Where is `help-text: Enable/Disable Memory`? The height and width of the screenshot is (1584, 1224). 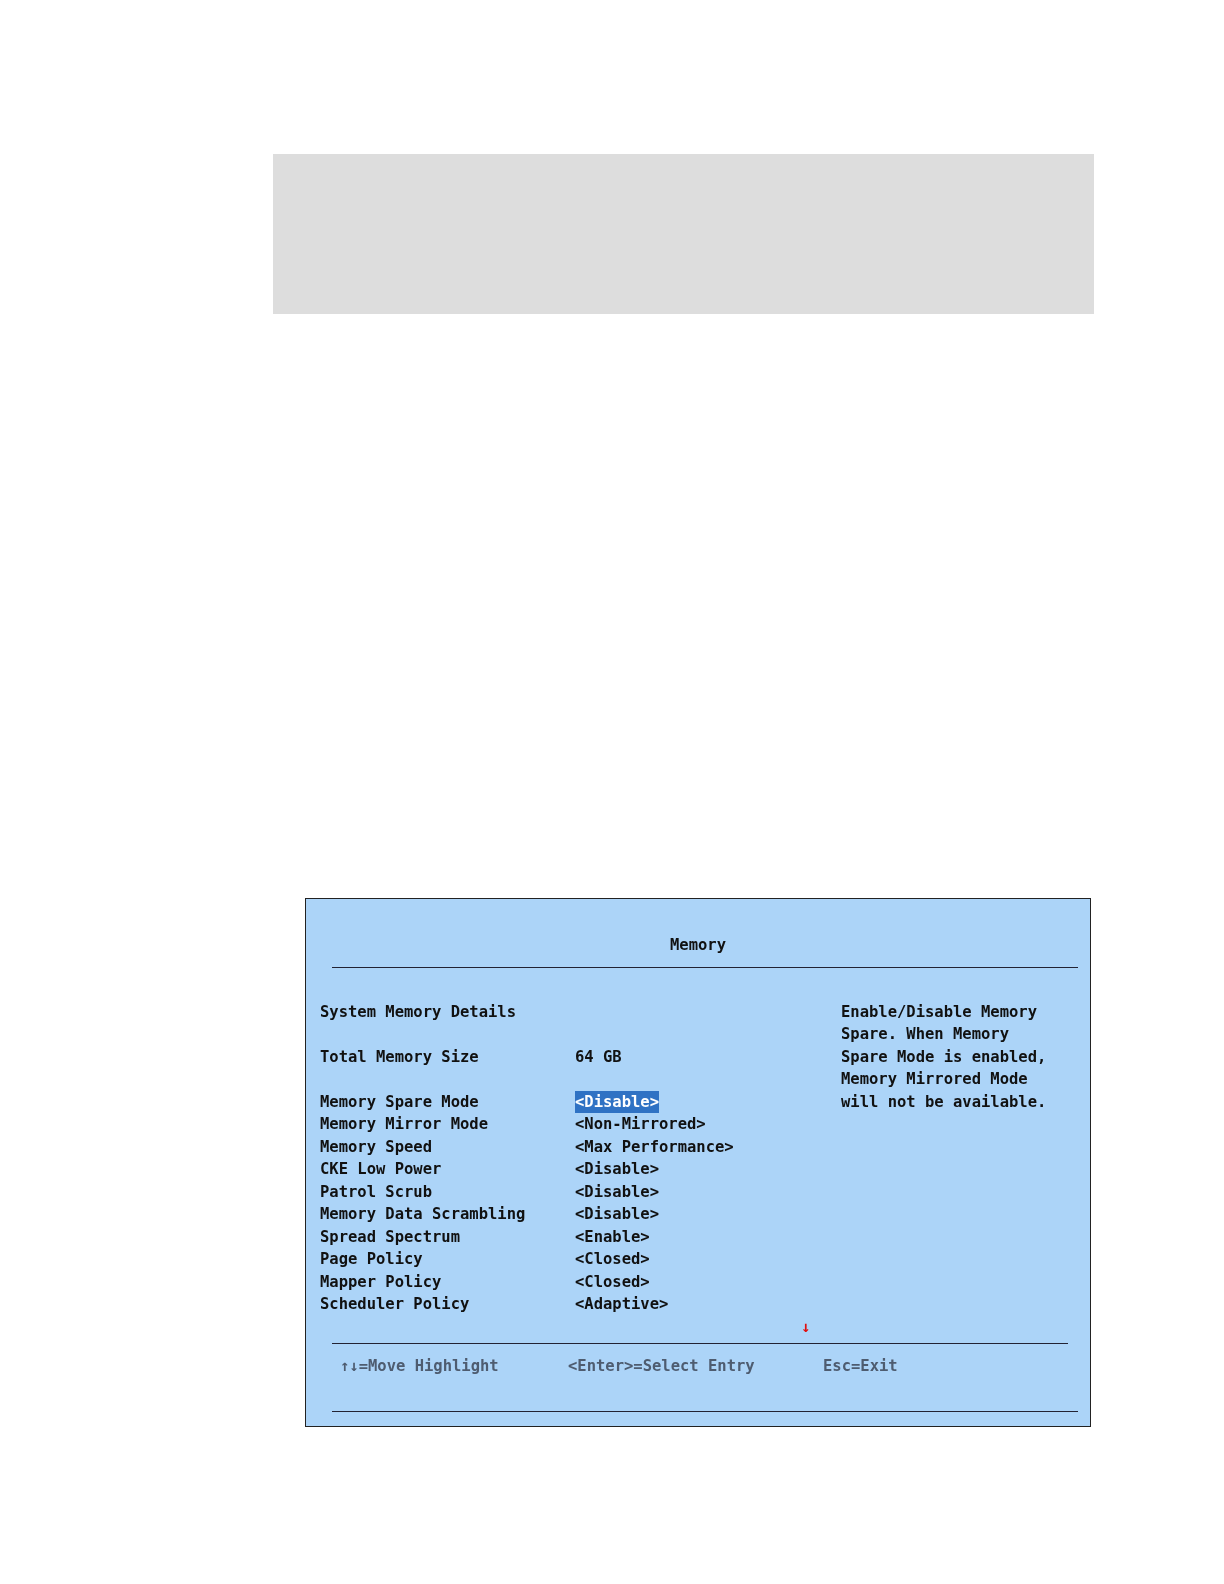
help-text: Enable/Disable Memory is located at coordinates (939, 1012).